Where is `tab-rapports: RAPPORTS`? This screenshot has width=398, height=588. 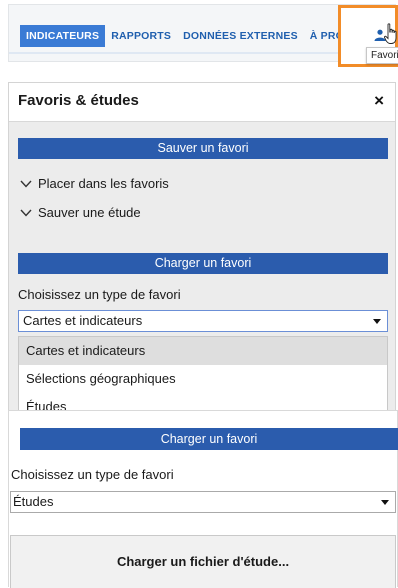 tab-rapports: RAPPORTS is located at coordinates (141, 36).